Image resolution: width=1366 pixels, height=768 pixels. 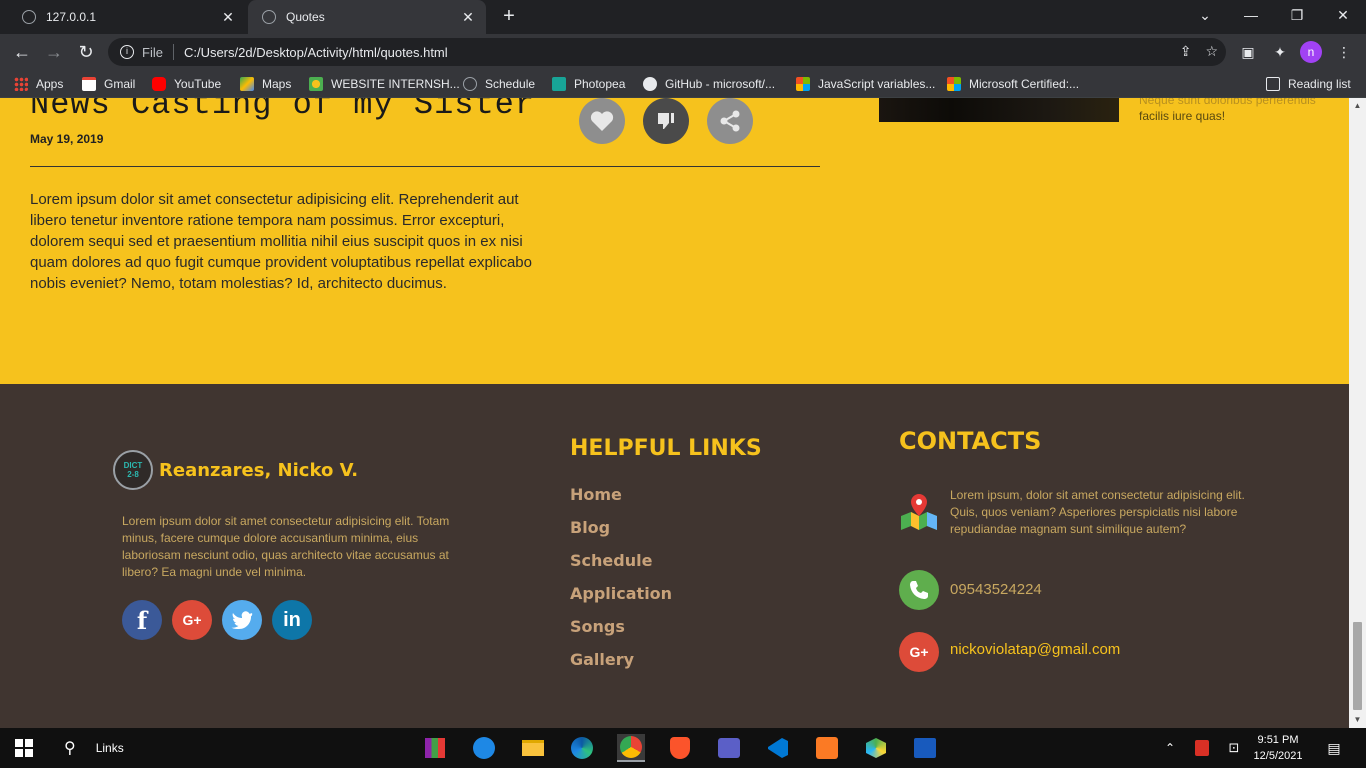 What do you see at coordinates (582, 748) in the screenshot?
I see `edge-icon` at bounding box center [582, 748].